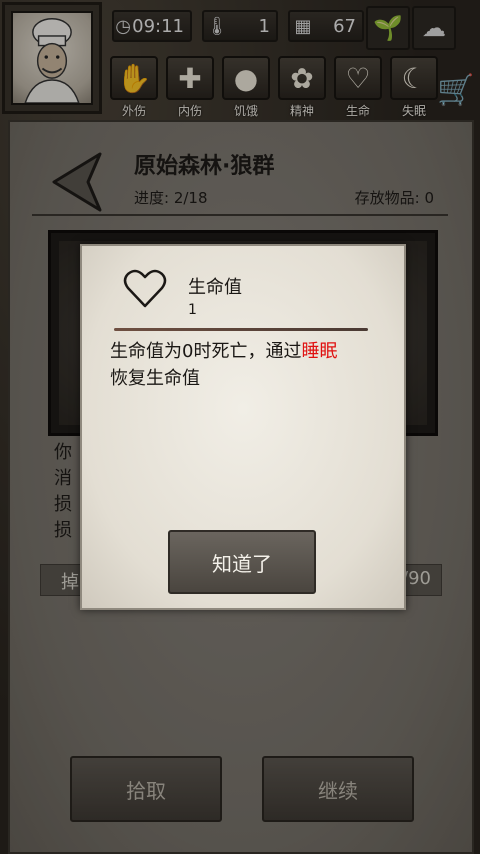  I want to click on dialog-ok-button: 知道了, so click(242, 562).